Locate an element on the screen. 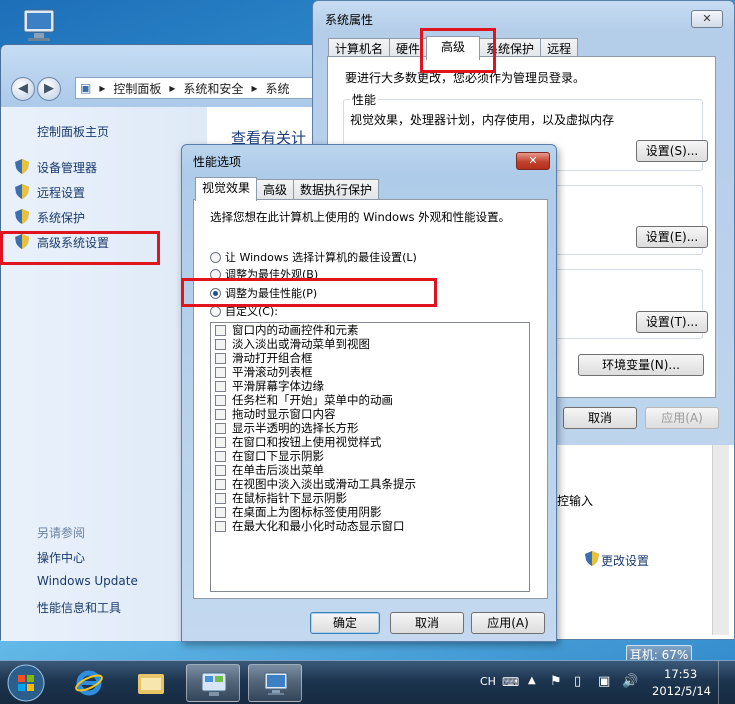 The width and height of the screenshot is (735, 704). see-also-performance-info: 性能信息和工具 is located at coordinates (79, 607).